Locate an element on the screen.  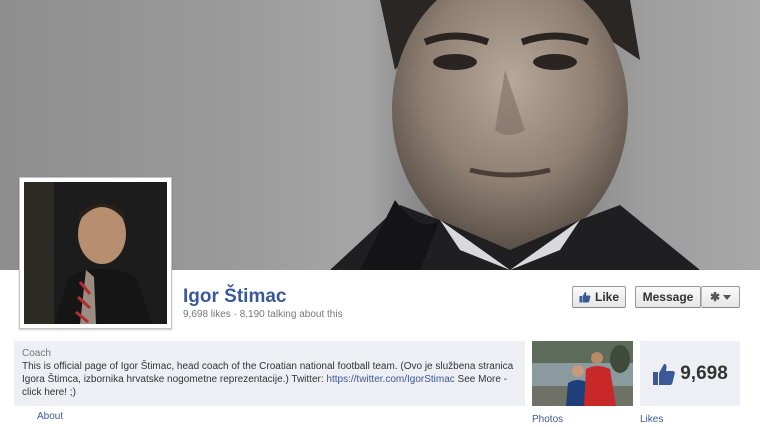
photos-thumbnail-image is located at coordinates (582, 373).